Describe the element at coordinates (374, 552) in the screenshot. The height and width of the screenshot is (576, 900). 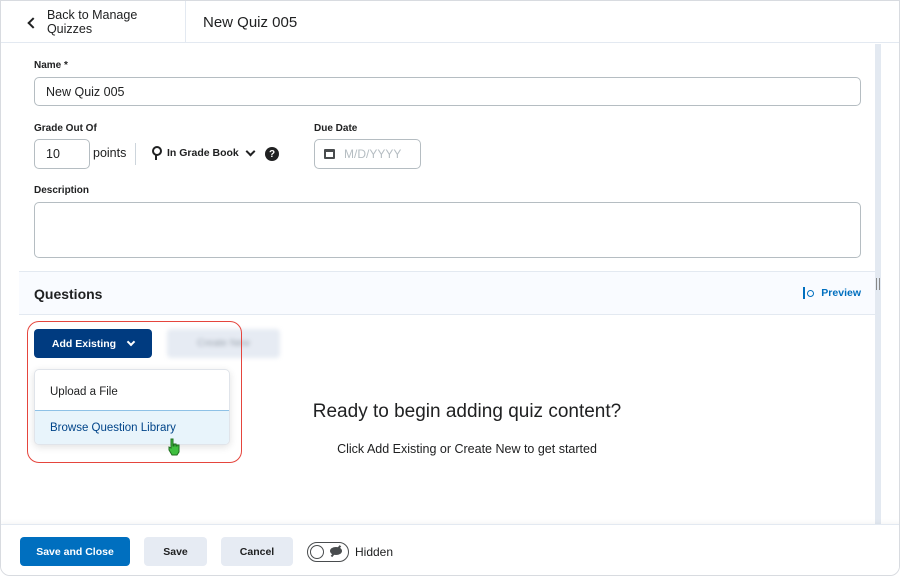
I see `visibility-label: Hidden` at that location.